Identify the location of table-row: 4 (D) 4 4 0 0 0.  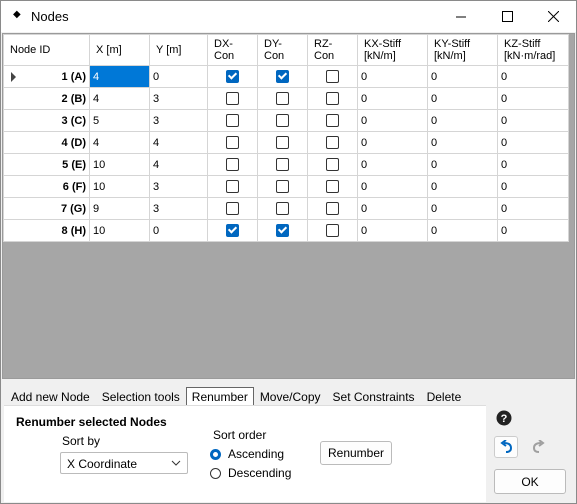
(286, 142).